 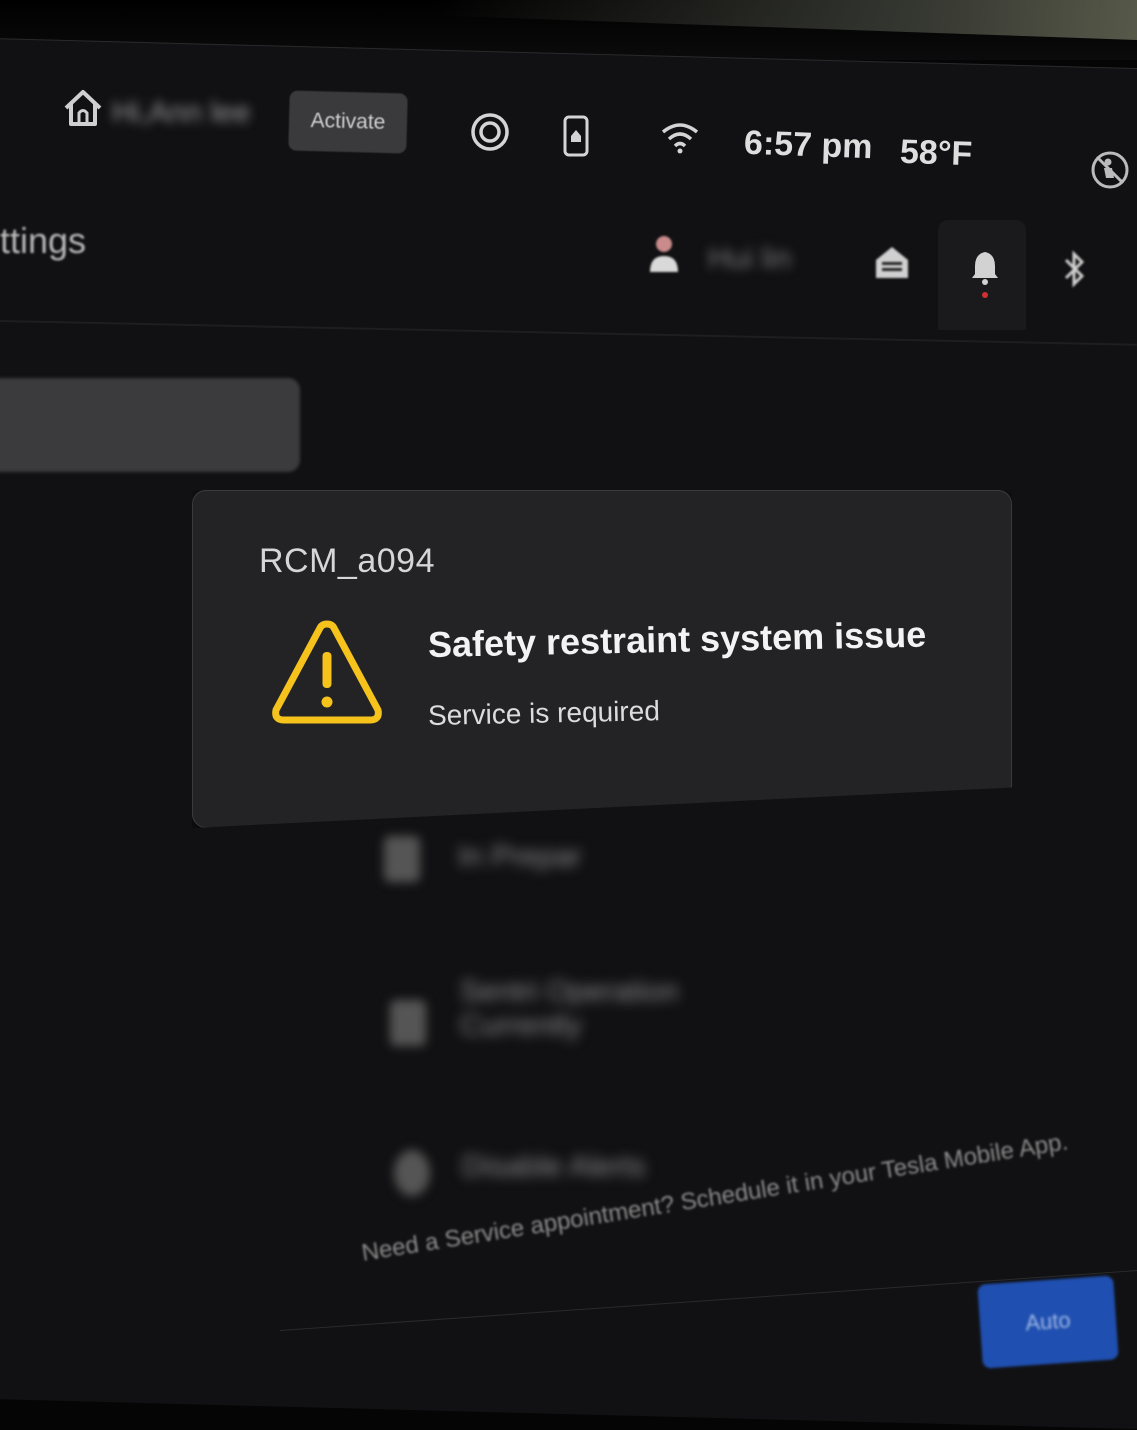 What do you see at coordinates (519, 857) in the screenshot?
I see `list-item: In Prepar` at bounding box center [519, 857].